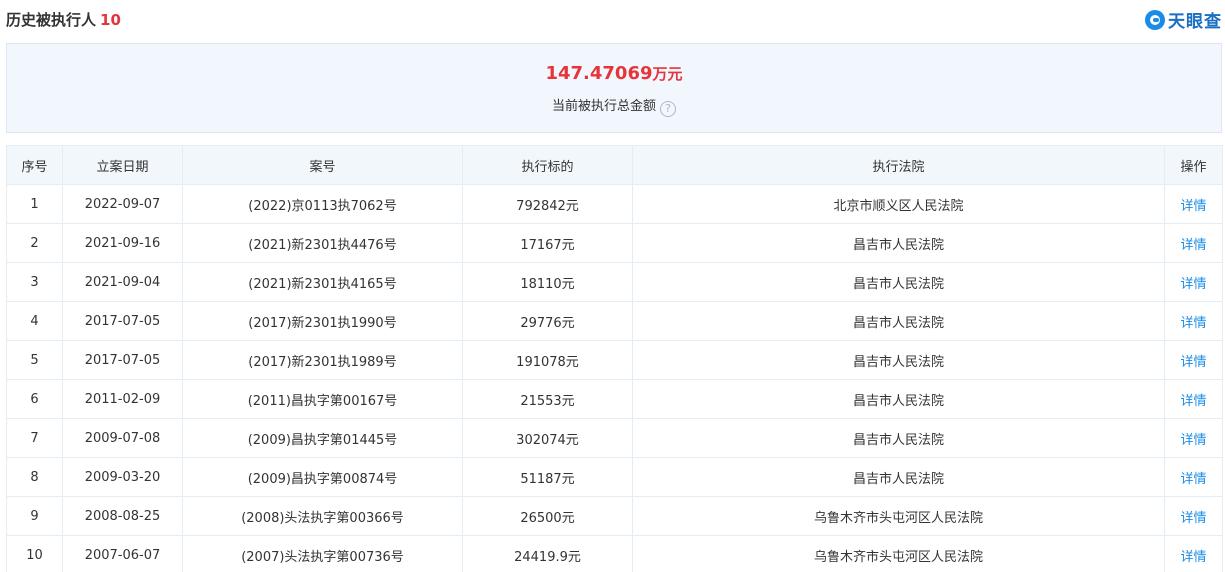 The image size is (1225, 572). Describe the element at coordinates (547, 165) in the screenshot. I see `column-header-amount: 执行标的` at that location.